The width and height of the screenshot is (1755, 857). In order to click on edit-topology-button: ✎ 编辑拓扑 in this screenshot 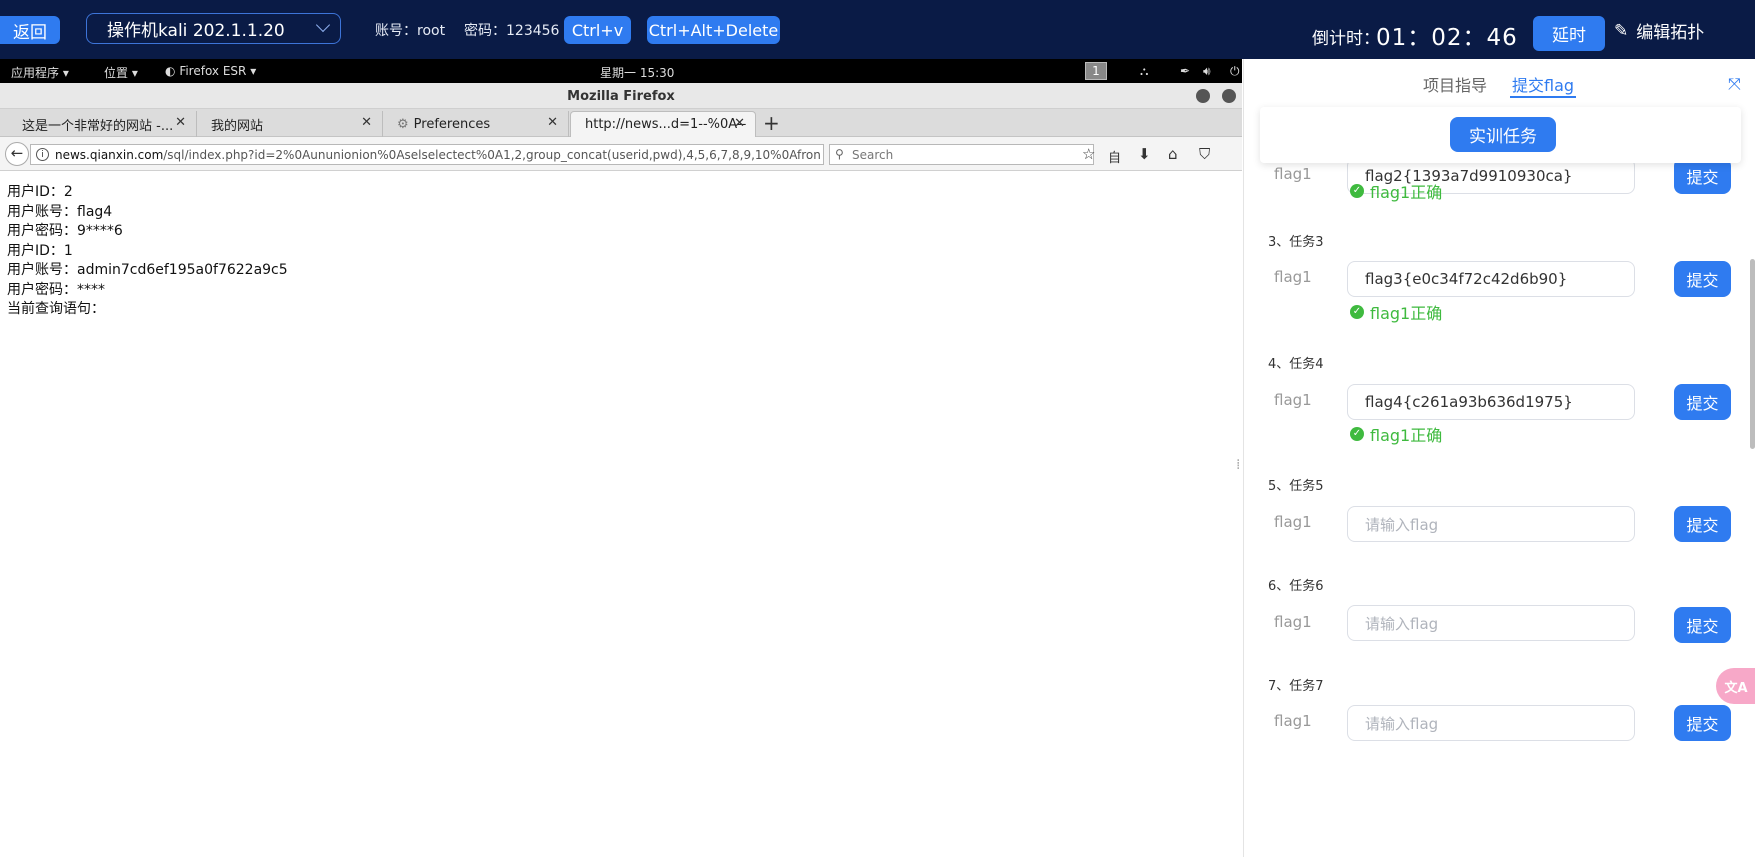, I will do `click(1659, 31)`.